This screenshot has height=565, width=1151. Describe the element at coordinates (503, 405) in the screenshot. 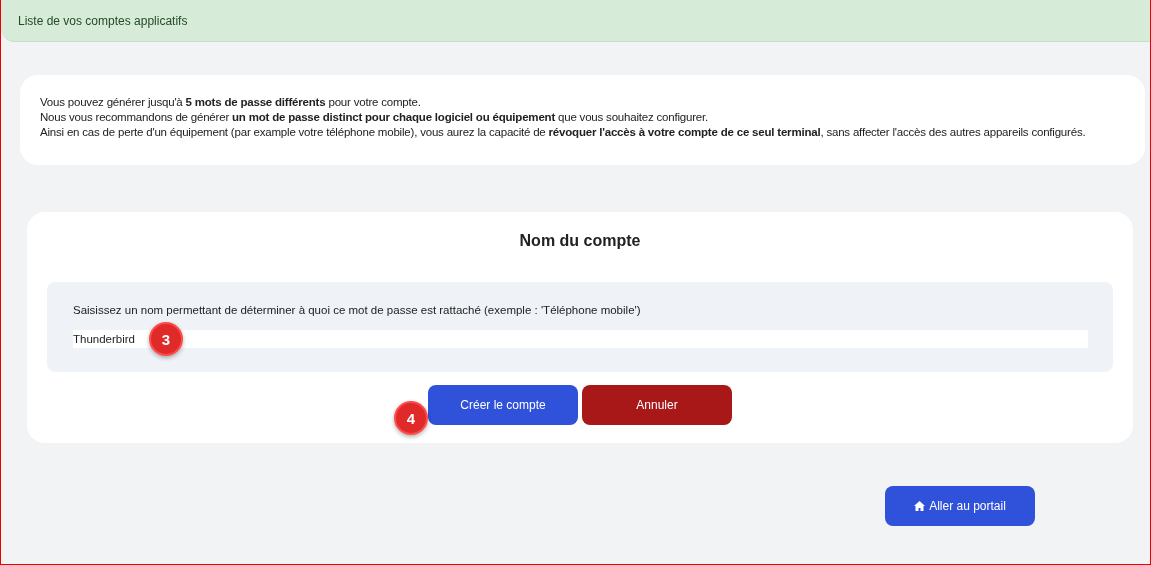

I see `create-account-button: Créer le compte` at that location.